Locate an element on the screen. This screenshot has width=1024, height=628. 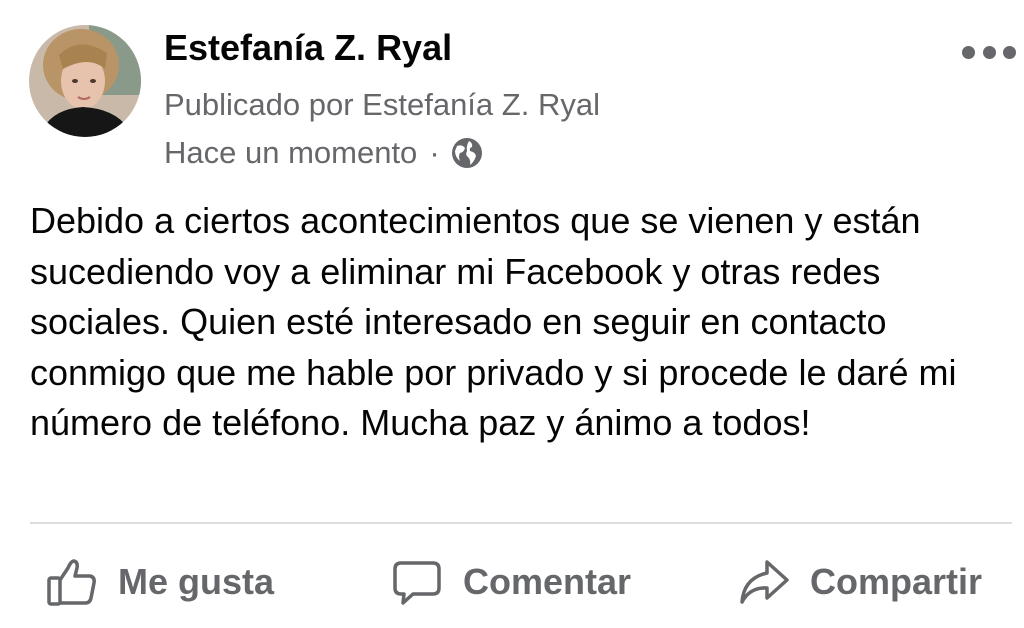
author-name: Estefanía Z. Ryal is located at coordinates (308, 48).